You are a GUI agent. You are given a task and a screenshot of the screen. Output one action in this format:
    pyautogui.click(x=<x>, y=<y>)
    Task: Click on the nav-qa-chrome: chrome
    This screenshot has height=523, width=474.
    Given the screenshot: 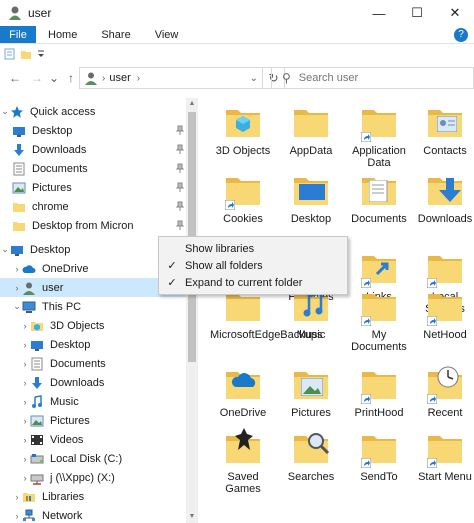 What is the action you would take?
    pyautogui.click(x=93, y=206)
    